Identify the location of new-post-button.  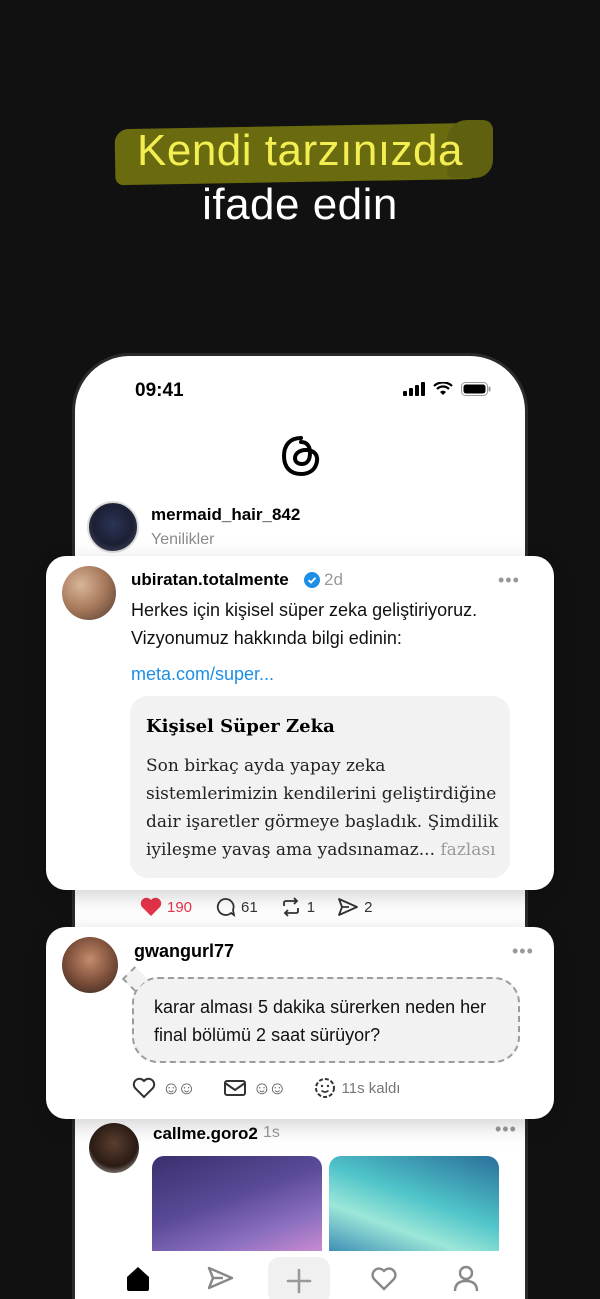
(299, 1278).